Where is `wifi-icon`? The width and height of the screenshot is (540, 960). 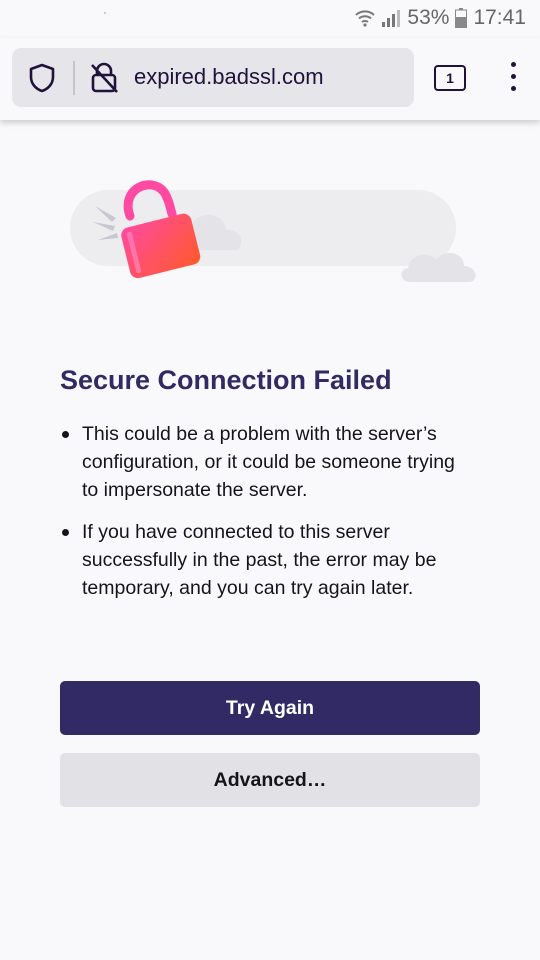 wifi-icon is located at coordinates (365, 18).